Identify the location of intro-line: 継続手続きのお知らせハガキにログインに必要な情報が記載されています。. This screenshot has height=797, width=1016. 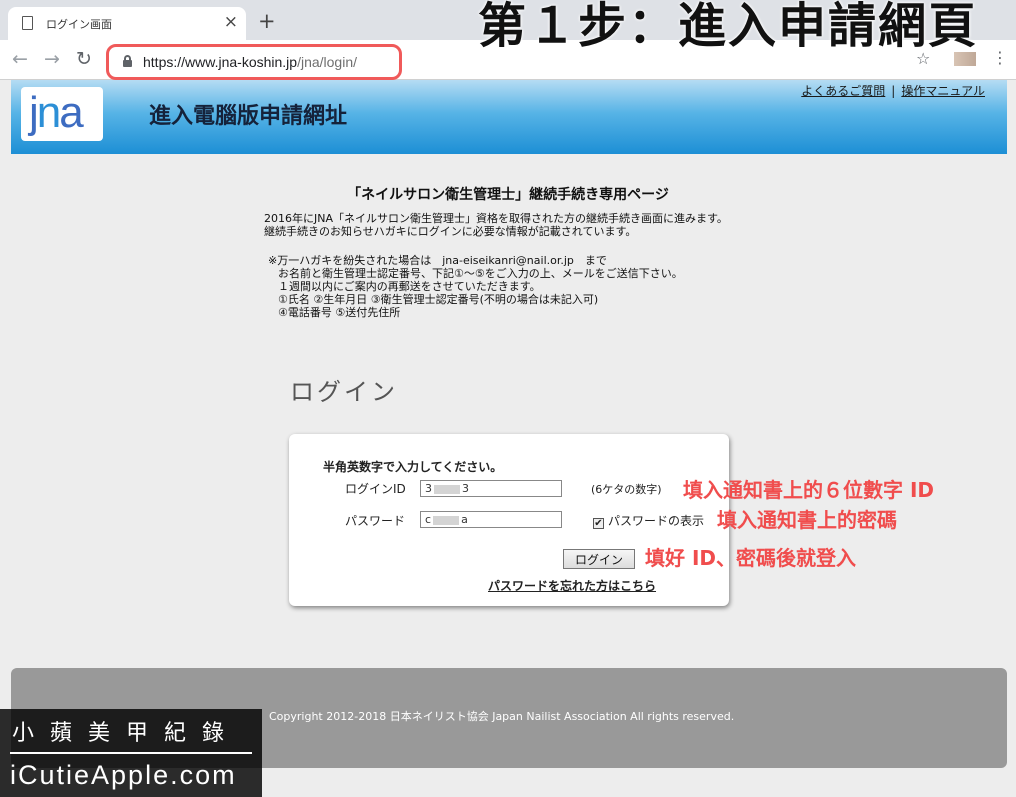
(450, 231).